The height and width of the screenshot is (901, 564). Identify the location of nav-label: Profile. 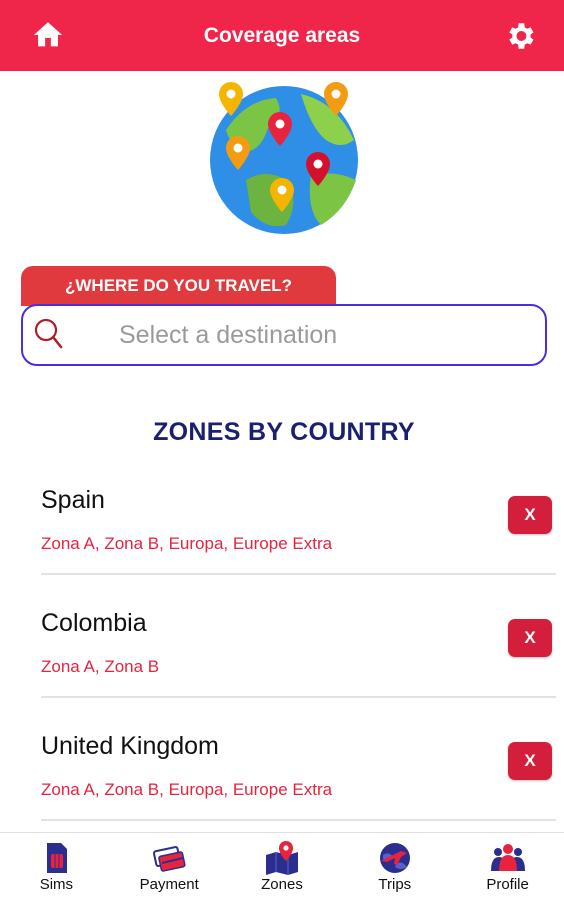
(507, 884).